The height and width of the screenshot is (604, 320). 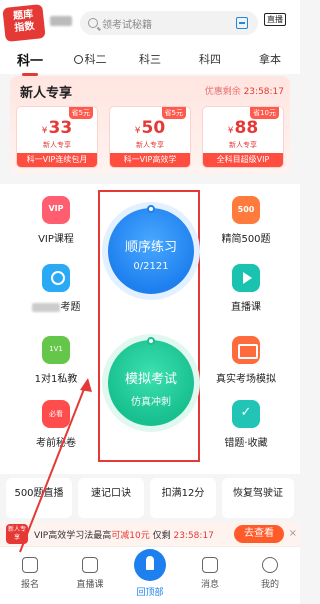 I want to click on play-icon, so click(x=90, y=565).